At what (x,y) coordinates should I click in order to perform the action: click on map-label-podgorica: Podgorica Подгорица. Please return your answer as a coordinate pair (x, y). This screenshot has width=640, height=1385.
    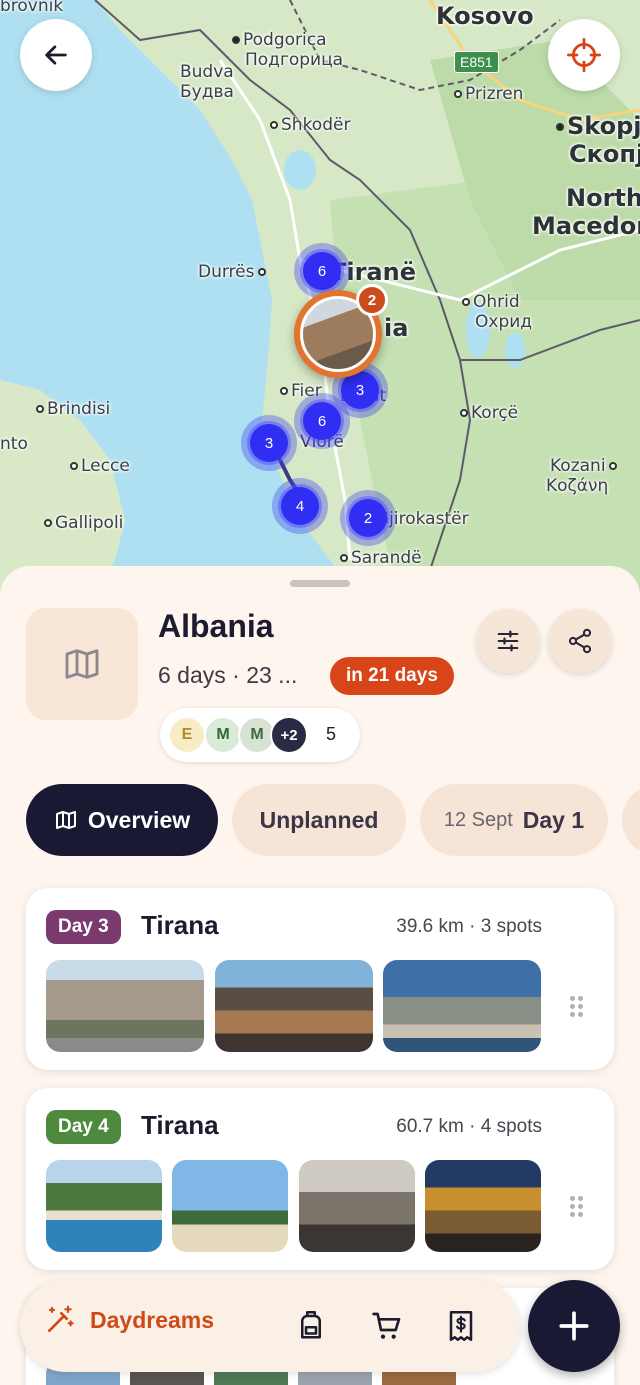
    Looking at the image, I should click on (287, 50).